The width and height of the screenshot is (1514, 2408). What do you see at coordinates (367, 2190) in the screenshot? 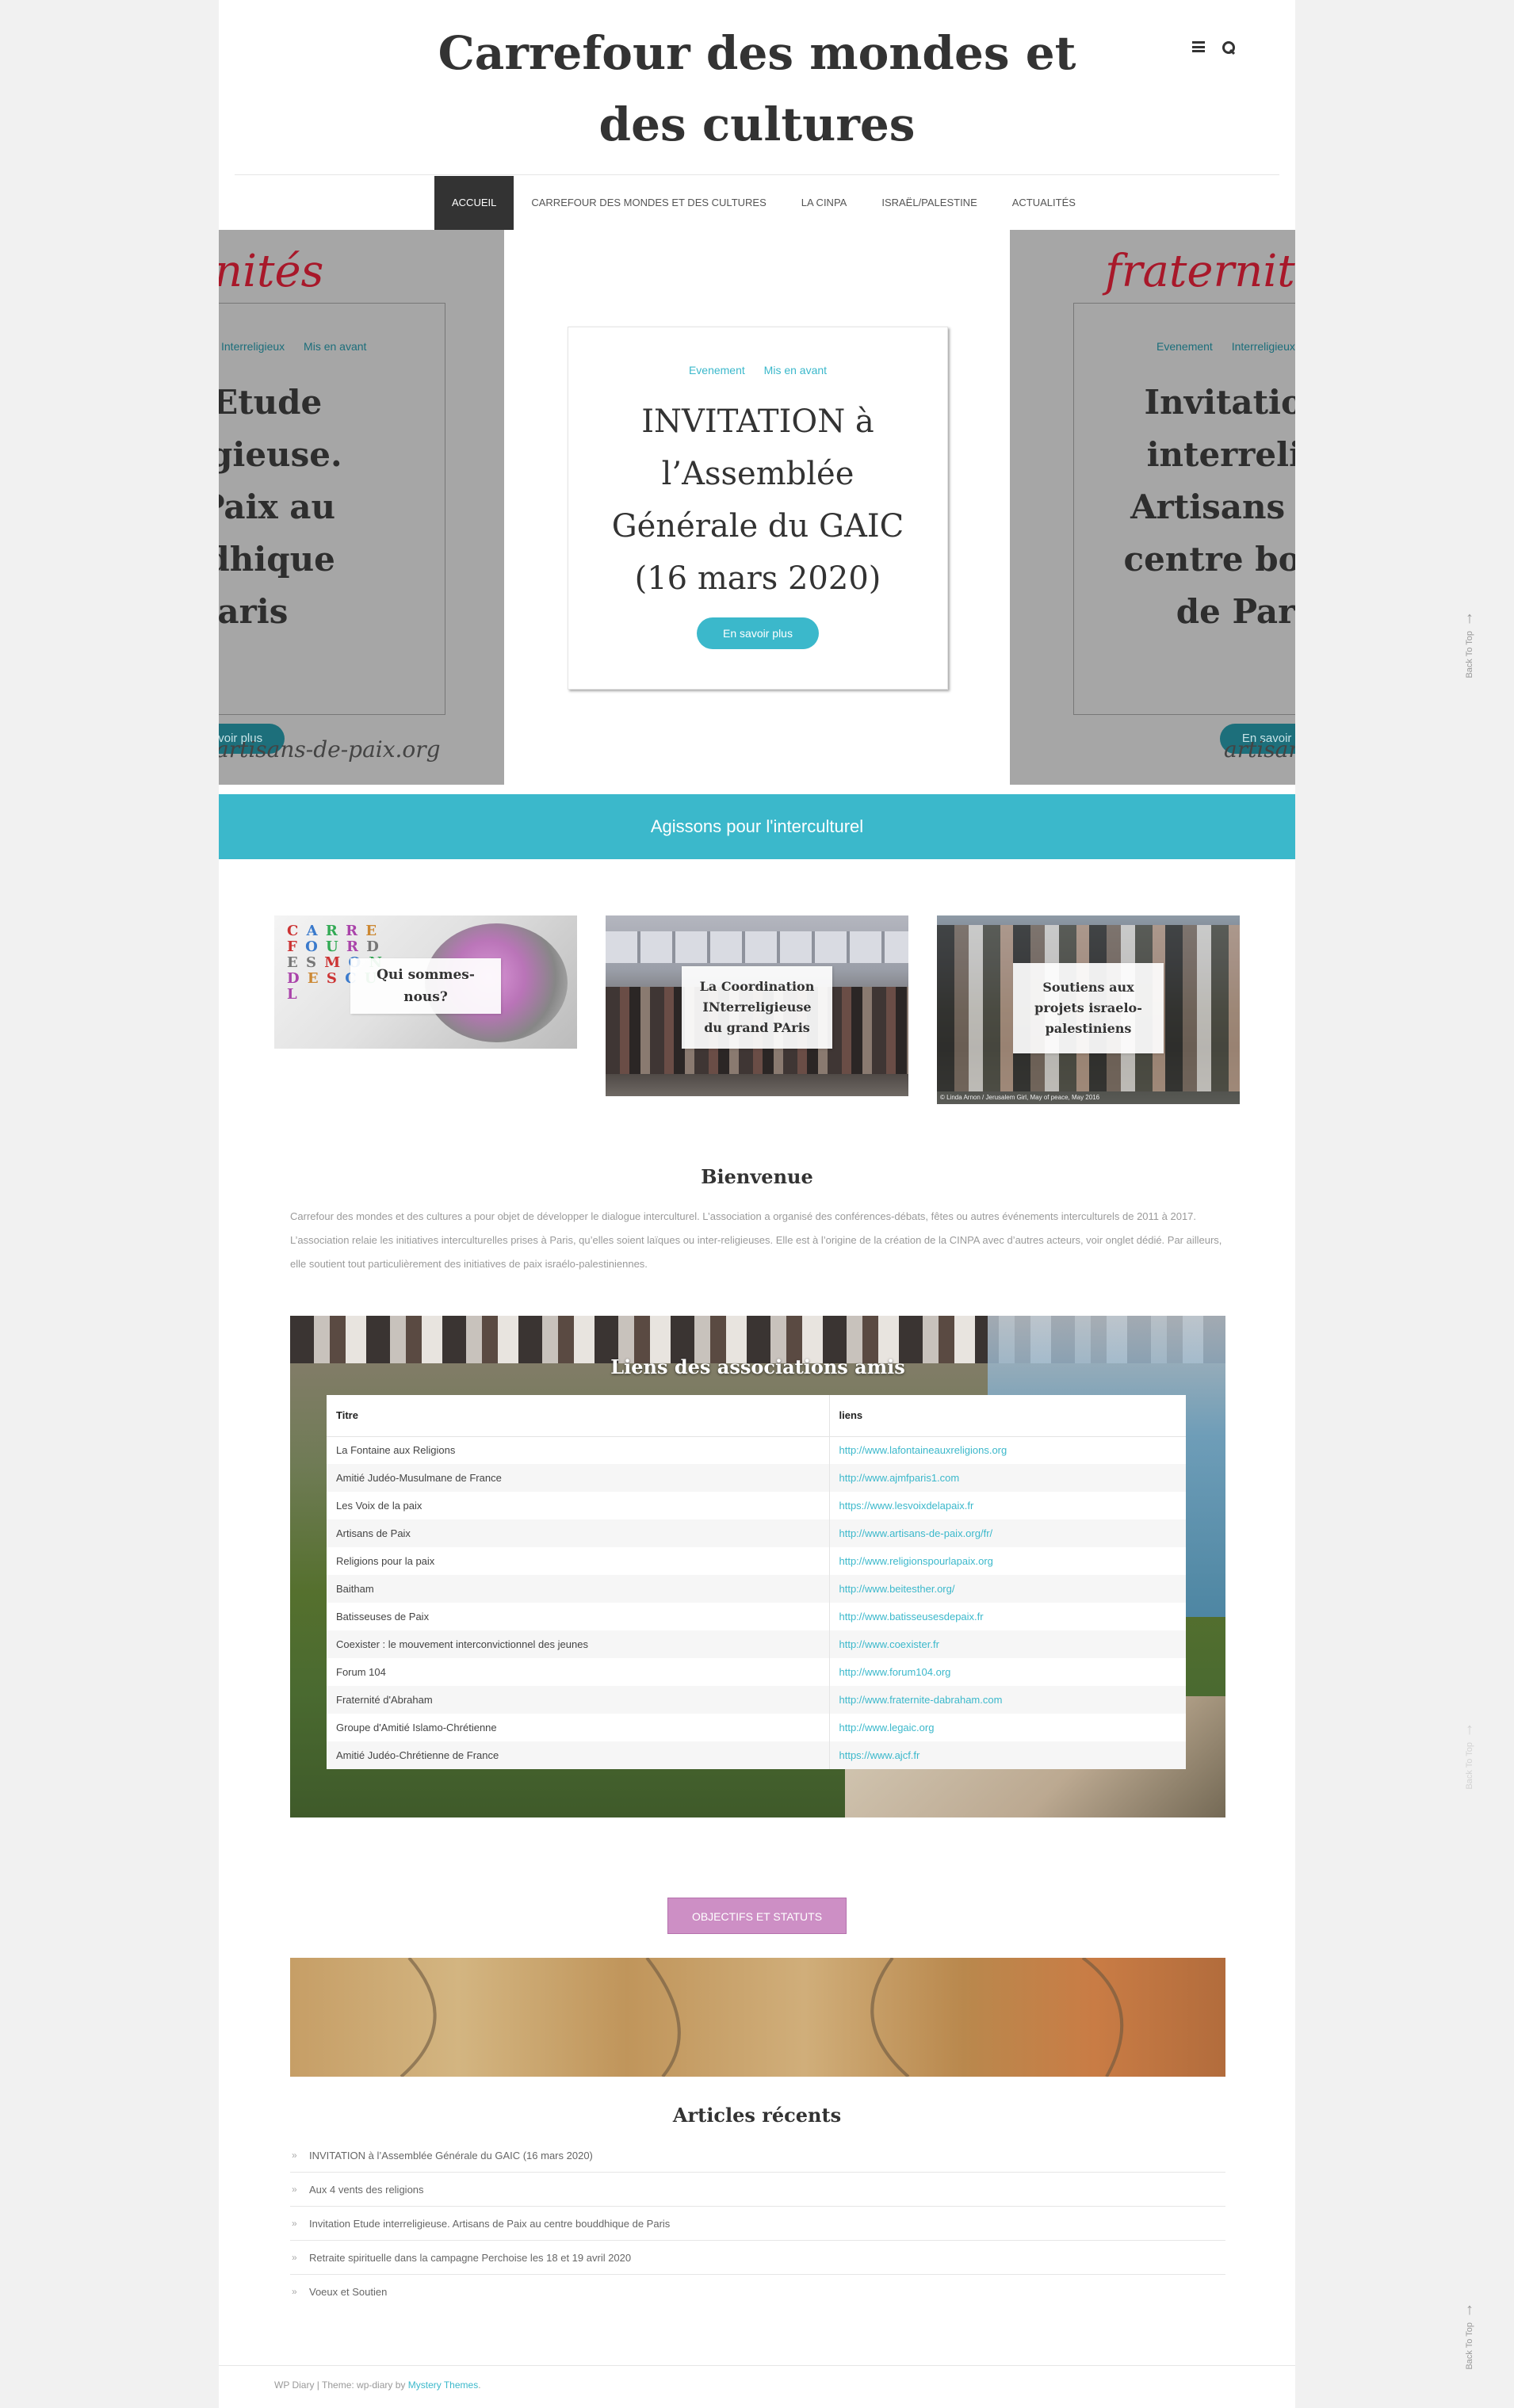
I see `recent-article-link: Aux 4 vents des religions` at bounding box center [367, 2190].